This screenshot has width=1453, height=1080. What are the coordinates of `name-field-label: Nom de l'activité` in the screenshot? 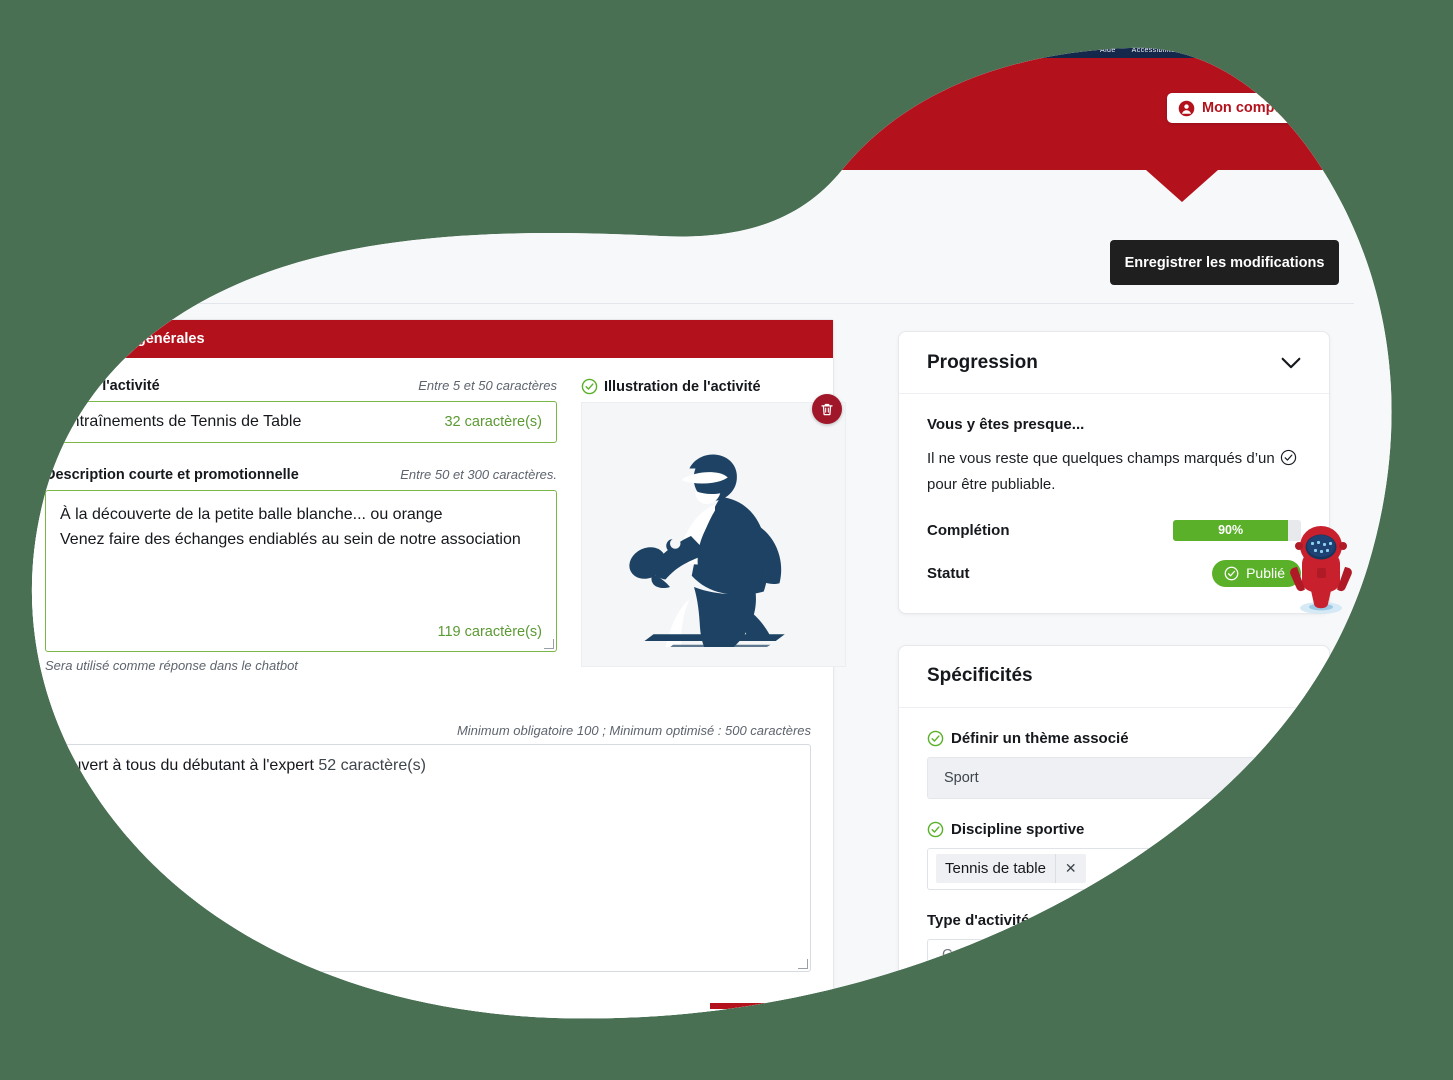 It's located at (102, 386).